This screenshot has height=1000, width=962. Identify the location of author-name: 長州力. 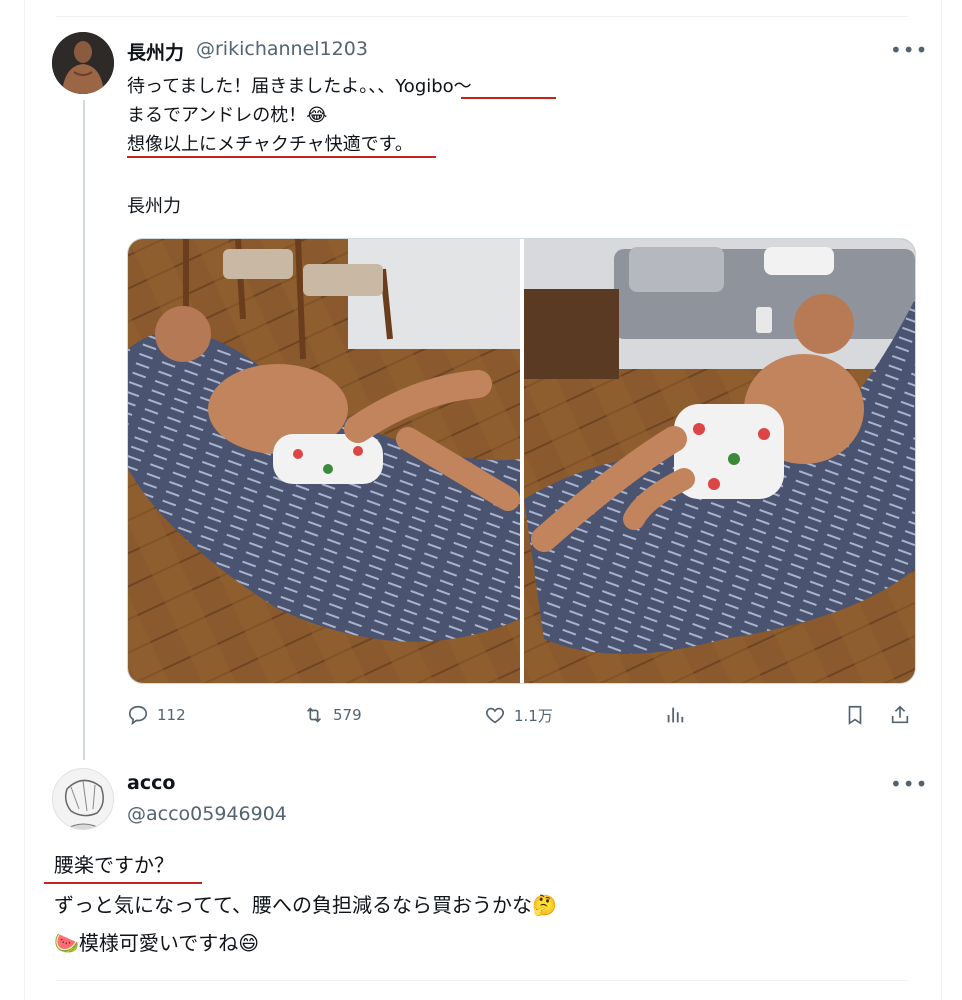
(155, 51).